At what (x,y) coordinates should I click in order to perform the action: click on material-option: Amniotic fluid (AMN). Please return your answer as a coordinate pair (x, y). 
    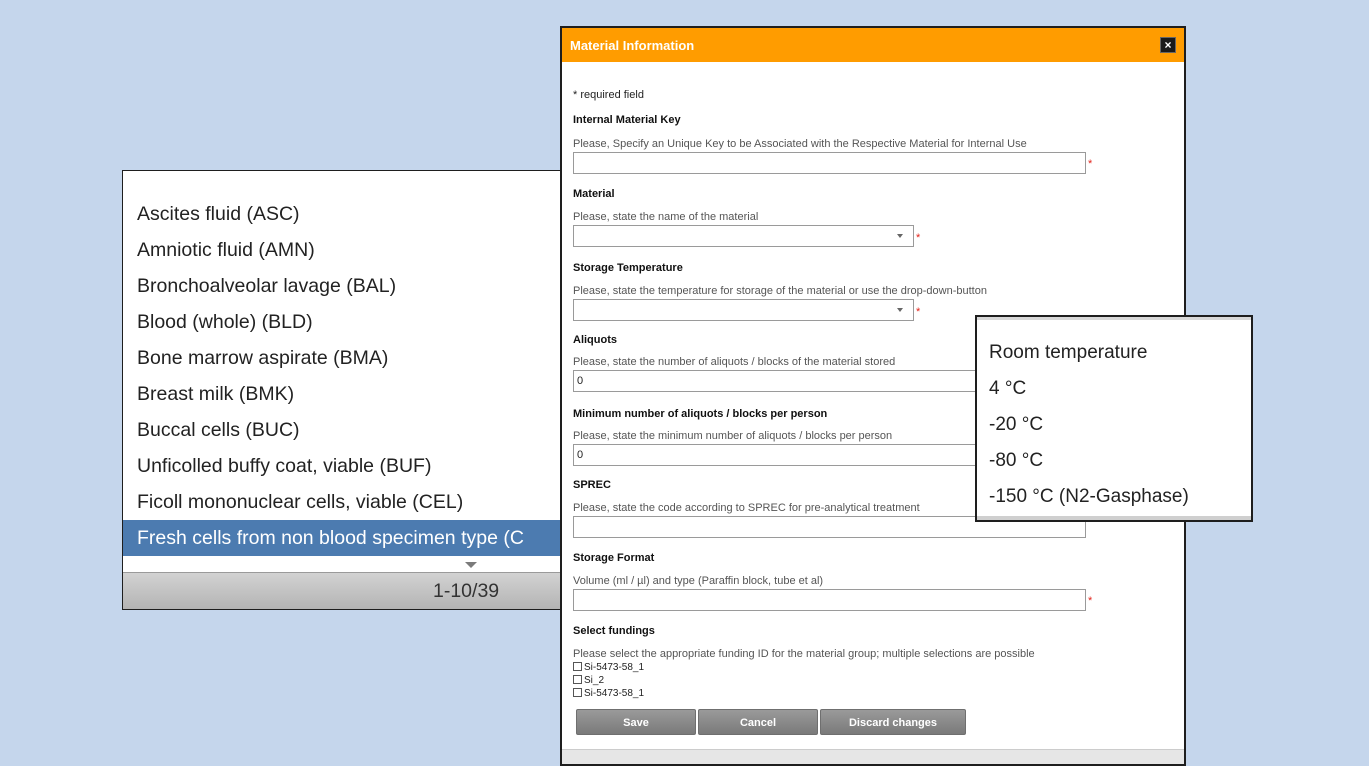
    Looking at the image, I should click on (342, 250).